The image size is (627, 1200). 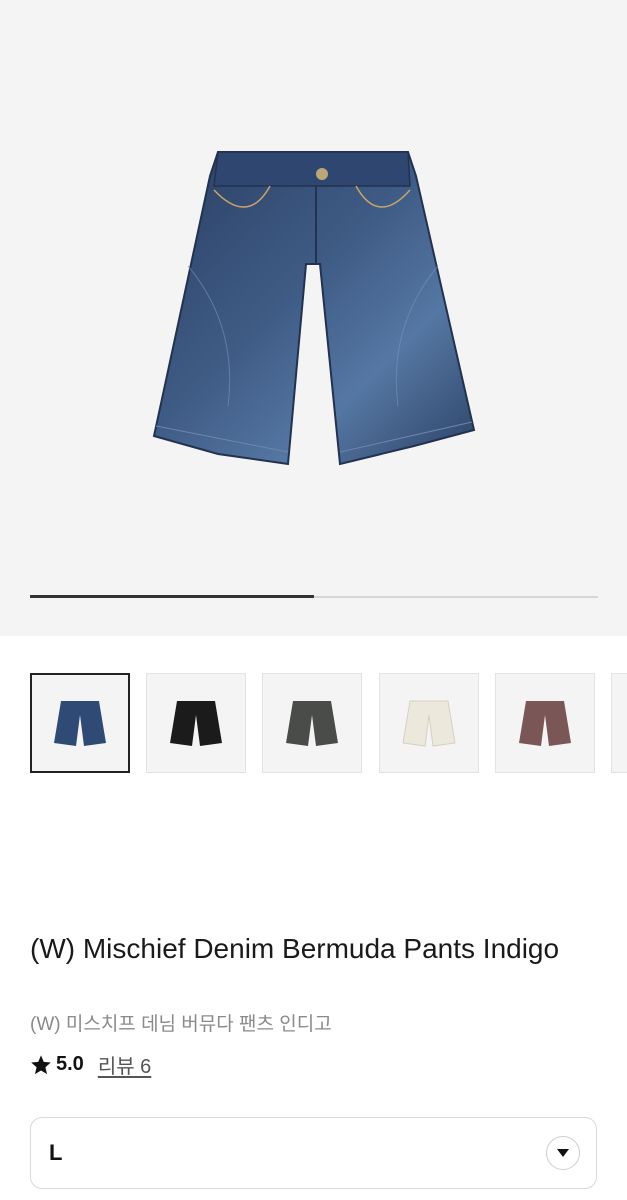 What do you see at coordinates (56, 1152) in the screenshot?
I see `selected-size: L` at bounding box center [56, 1152].